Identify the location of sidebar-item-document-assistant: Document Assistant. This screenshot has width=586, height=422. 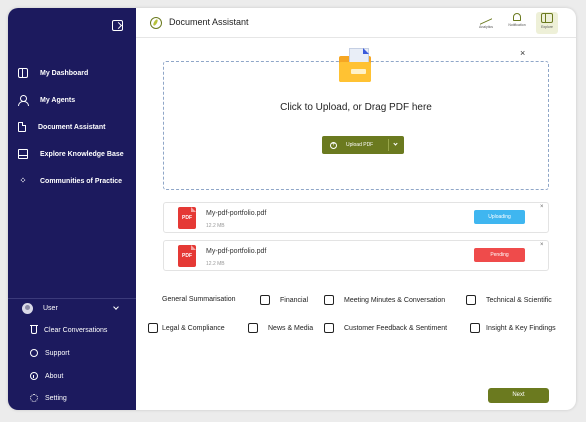
(61, 127).